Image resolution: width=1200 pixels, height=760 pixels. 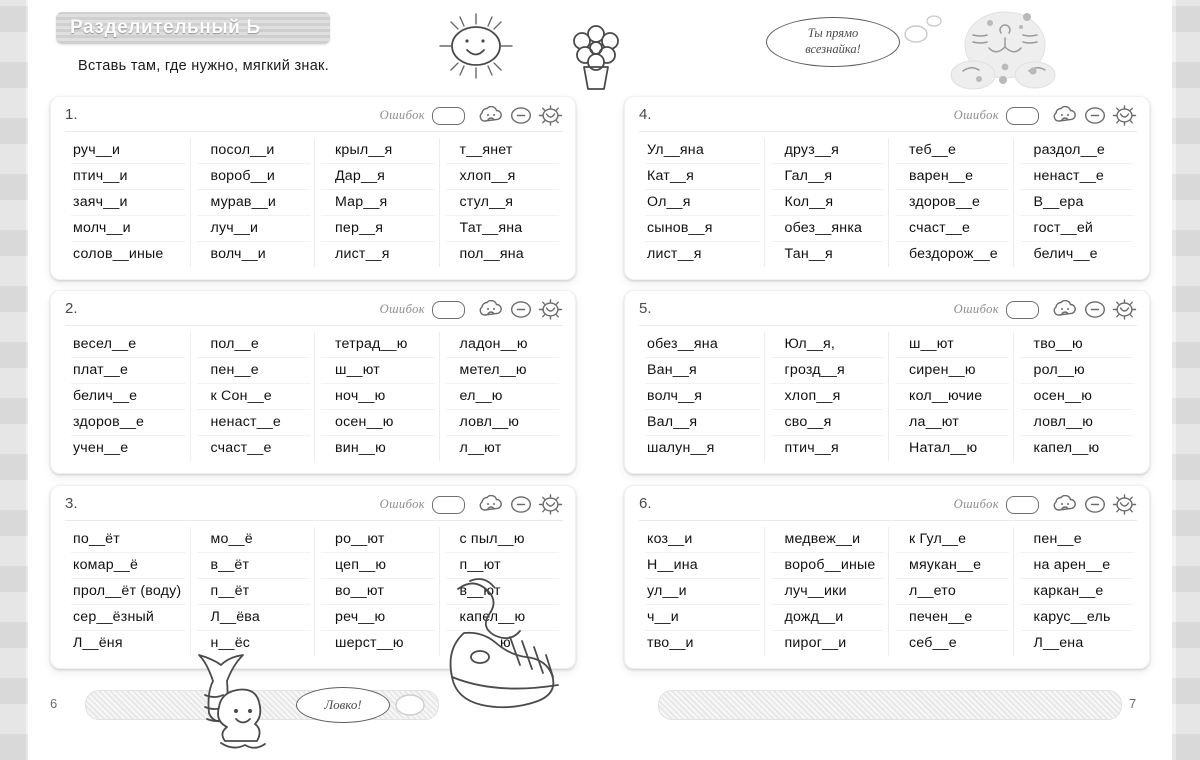 What do you see at coordinates (128, 566) in the screenshot?
I see `word-item: комар__ё` at bounding box center [128, 566].